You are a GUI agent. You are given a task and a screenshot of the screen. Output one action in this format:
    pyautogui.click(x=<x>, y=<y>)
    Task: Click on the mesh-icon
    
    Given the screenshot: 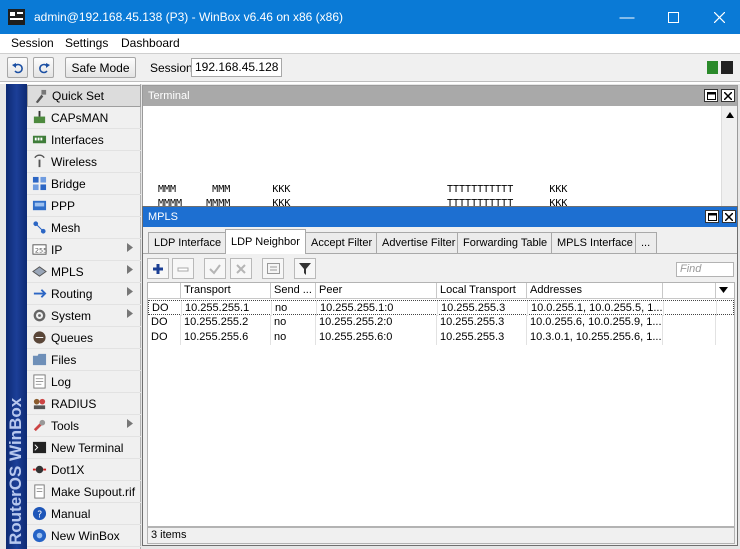 What is the action you would take?
    pyautogui.click(x=39, y=228)
    